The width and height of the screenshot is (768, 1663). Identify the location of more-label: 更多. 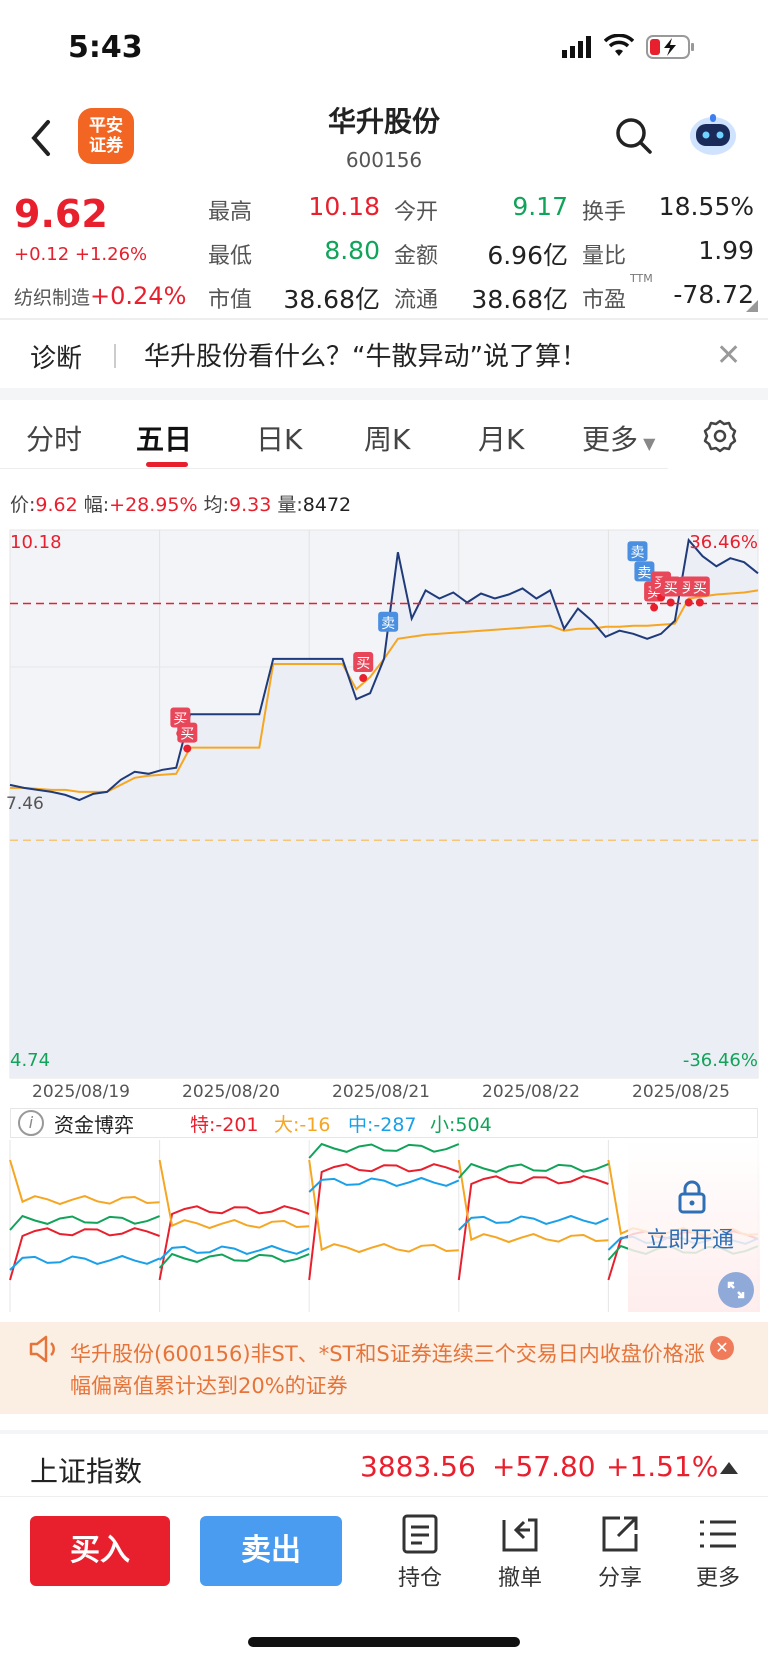
(717, 1578).